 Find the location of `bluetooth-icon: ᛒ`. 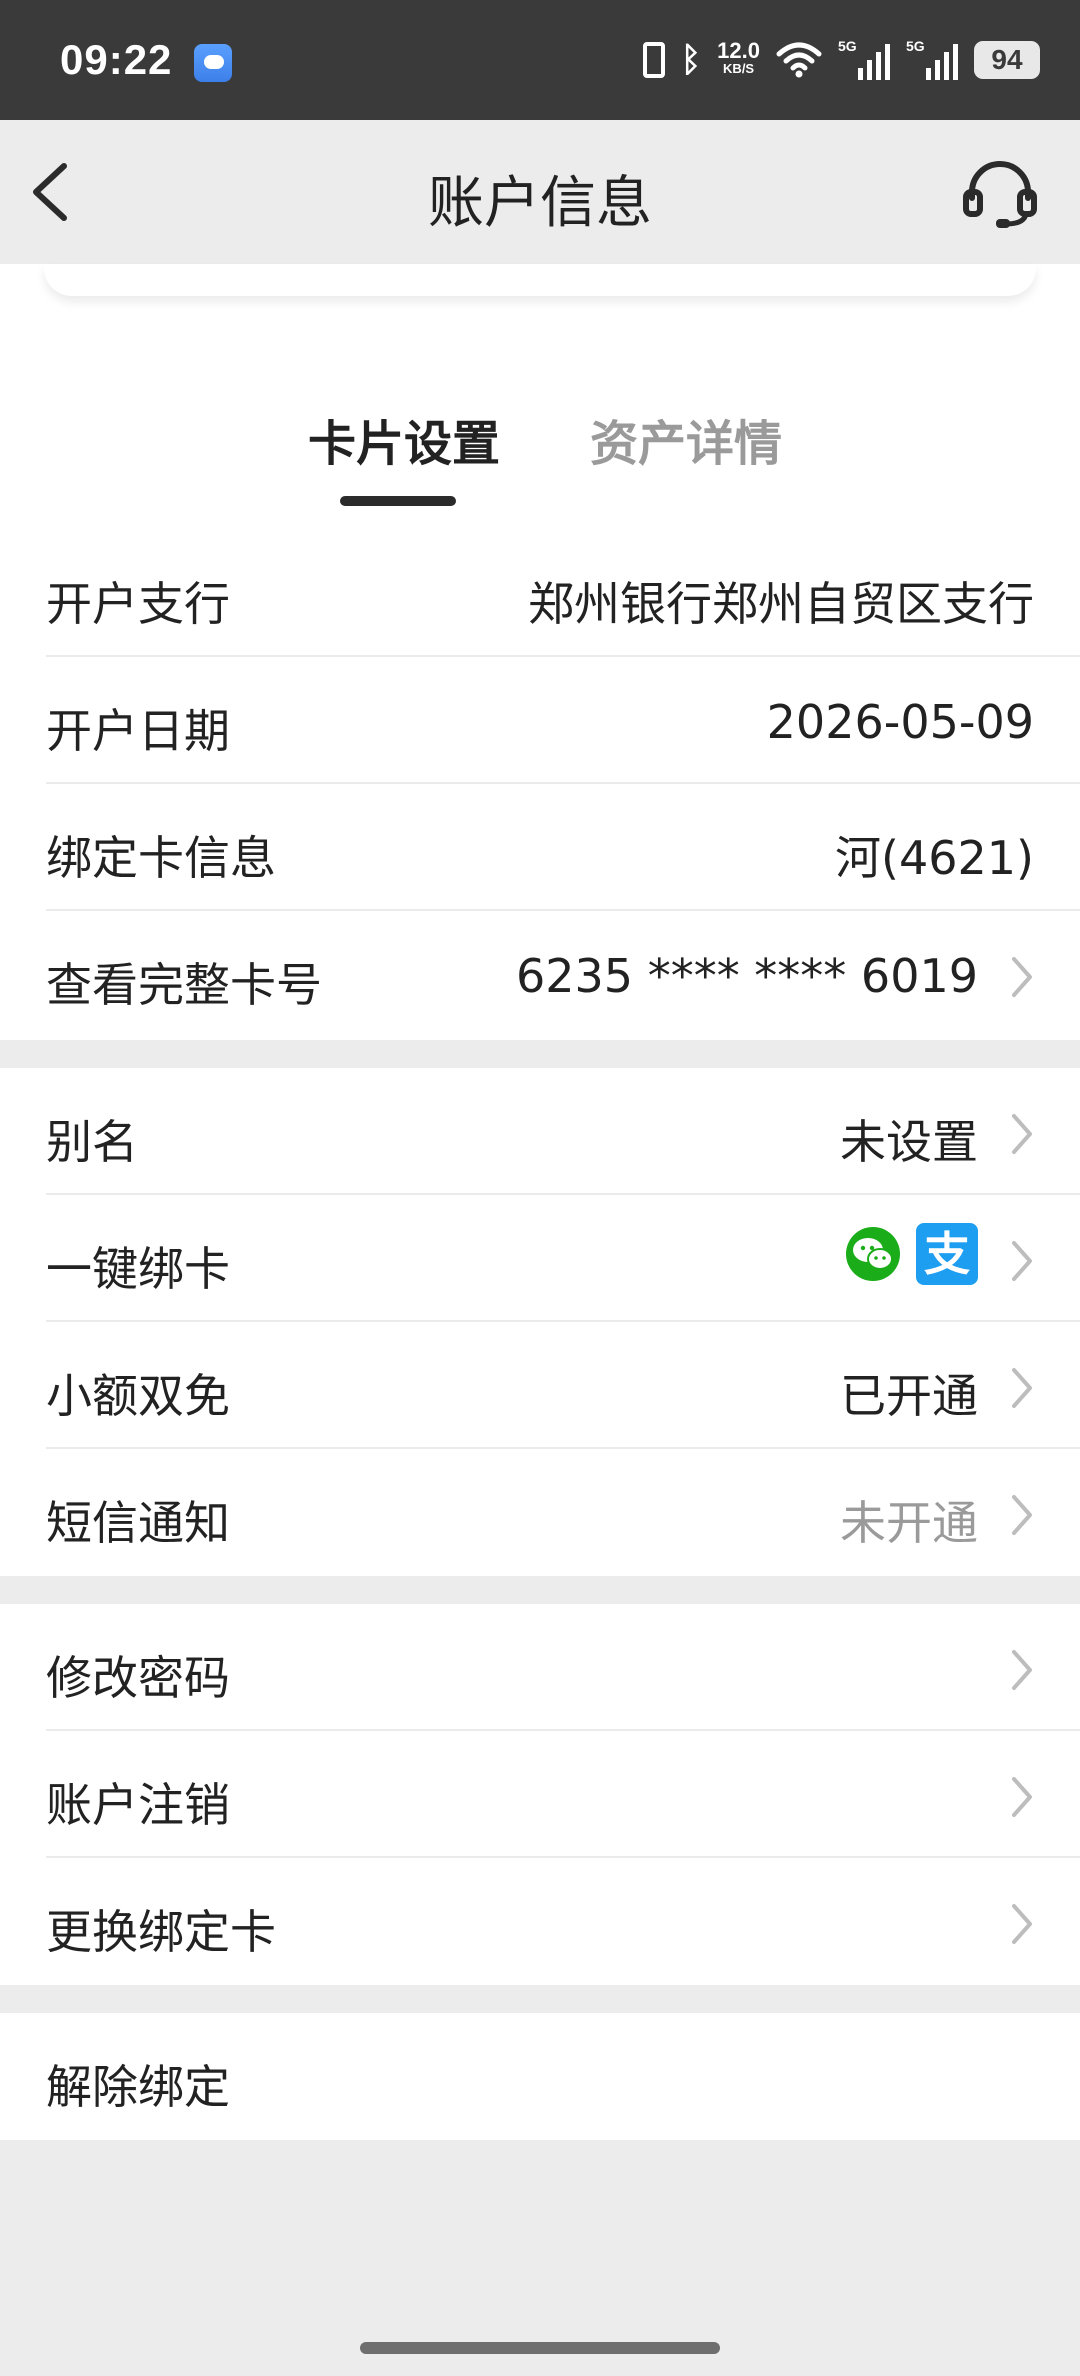

bluetooth-icon: ᛒ is located at coordinates (691, 59).